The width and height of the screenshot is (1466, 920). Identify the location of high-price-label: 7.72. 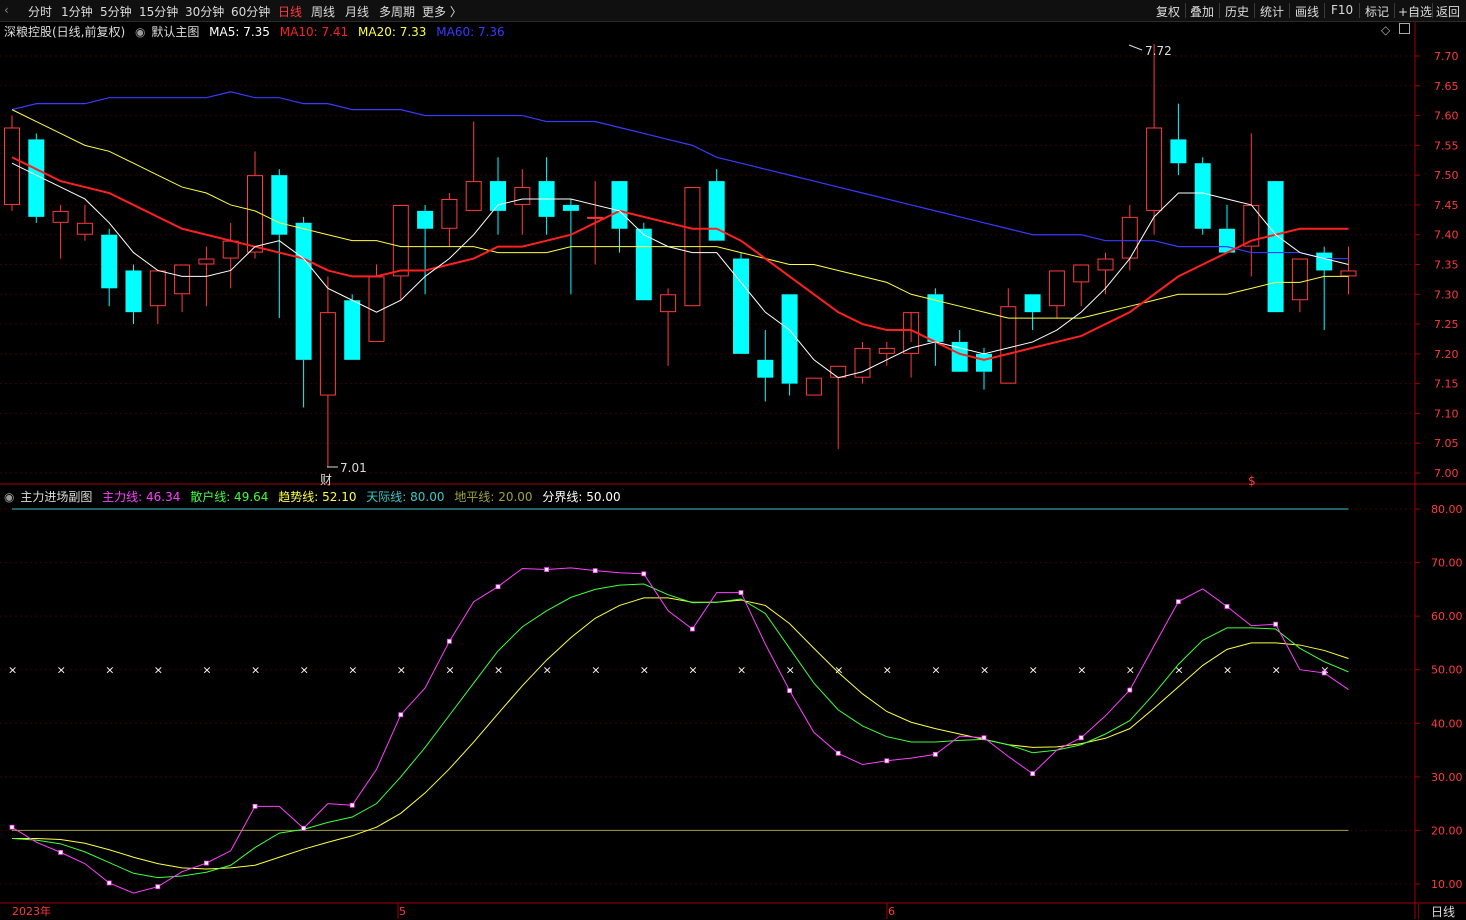
(1158, 51).